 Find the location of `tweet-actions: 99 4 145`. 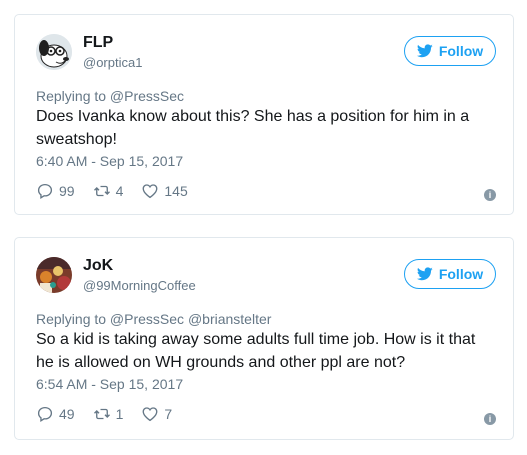

tweet-actions: 99 4 145 is located at coordinates (121, 191).